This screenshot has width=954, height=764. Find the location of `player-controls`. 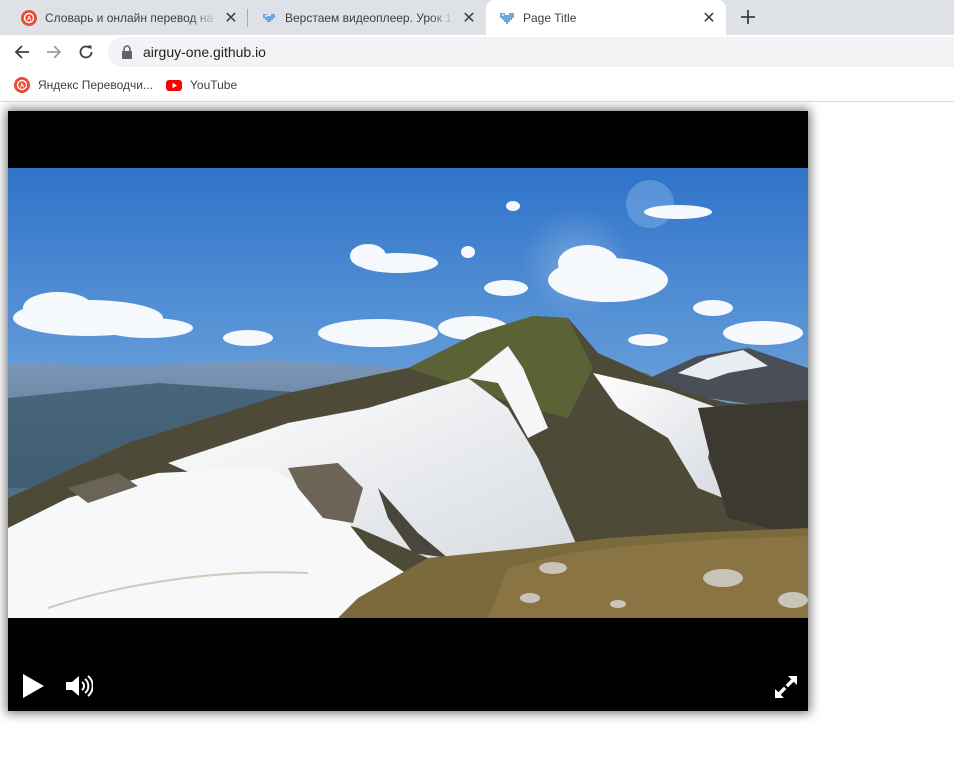

player-controls is located at coordinates (408, 686).